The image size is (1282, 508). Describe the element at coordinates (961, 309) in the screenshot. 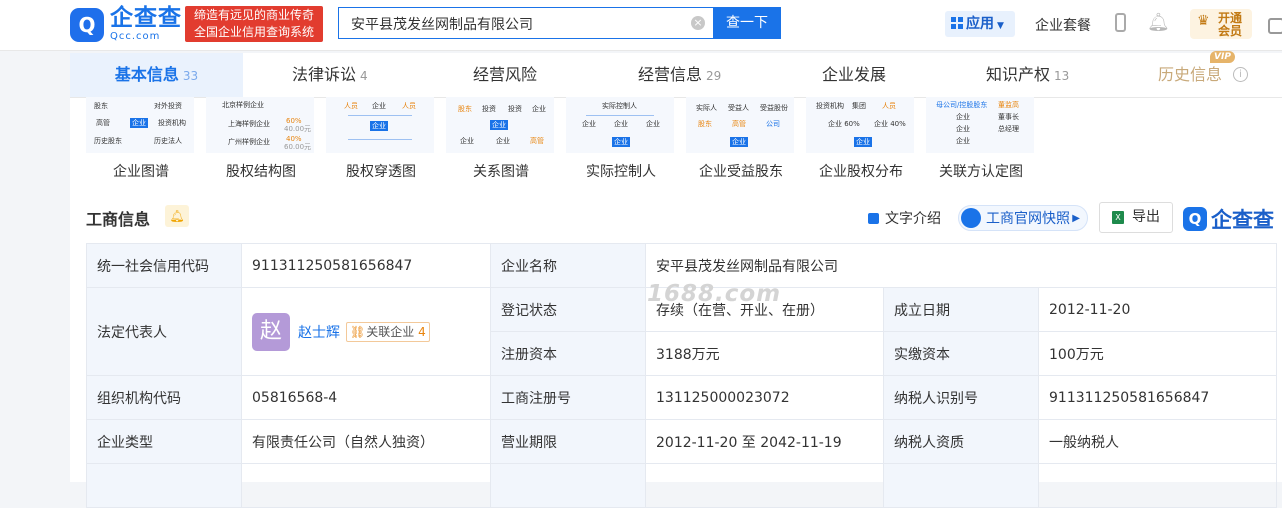

I see `founded-label: 成立日期` at that location.